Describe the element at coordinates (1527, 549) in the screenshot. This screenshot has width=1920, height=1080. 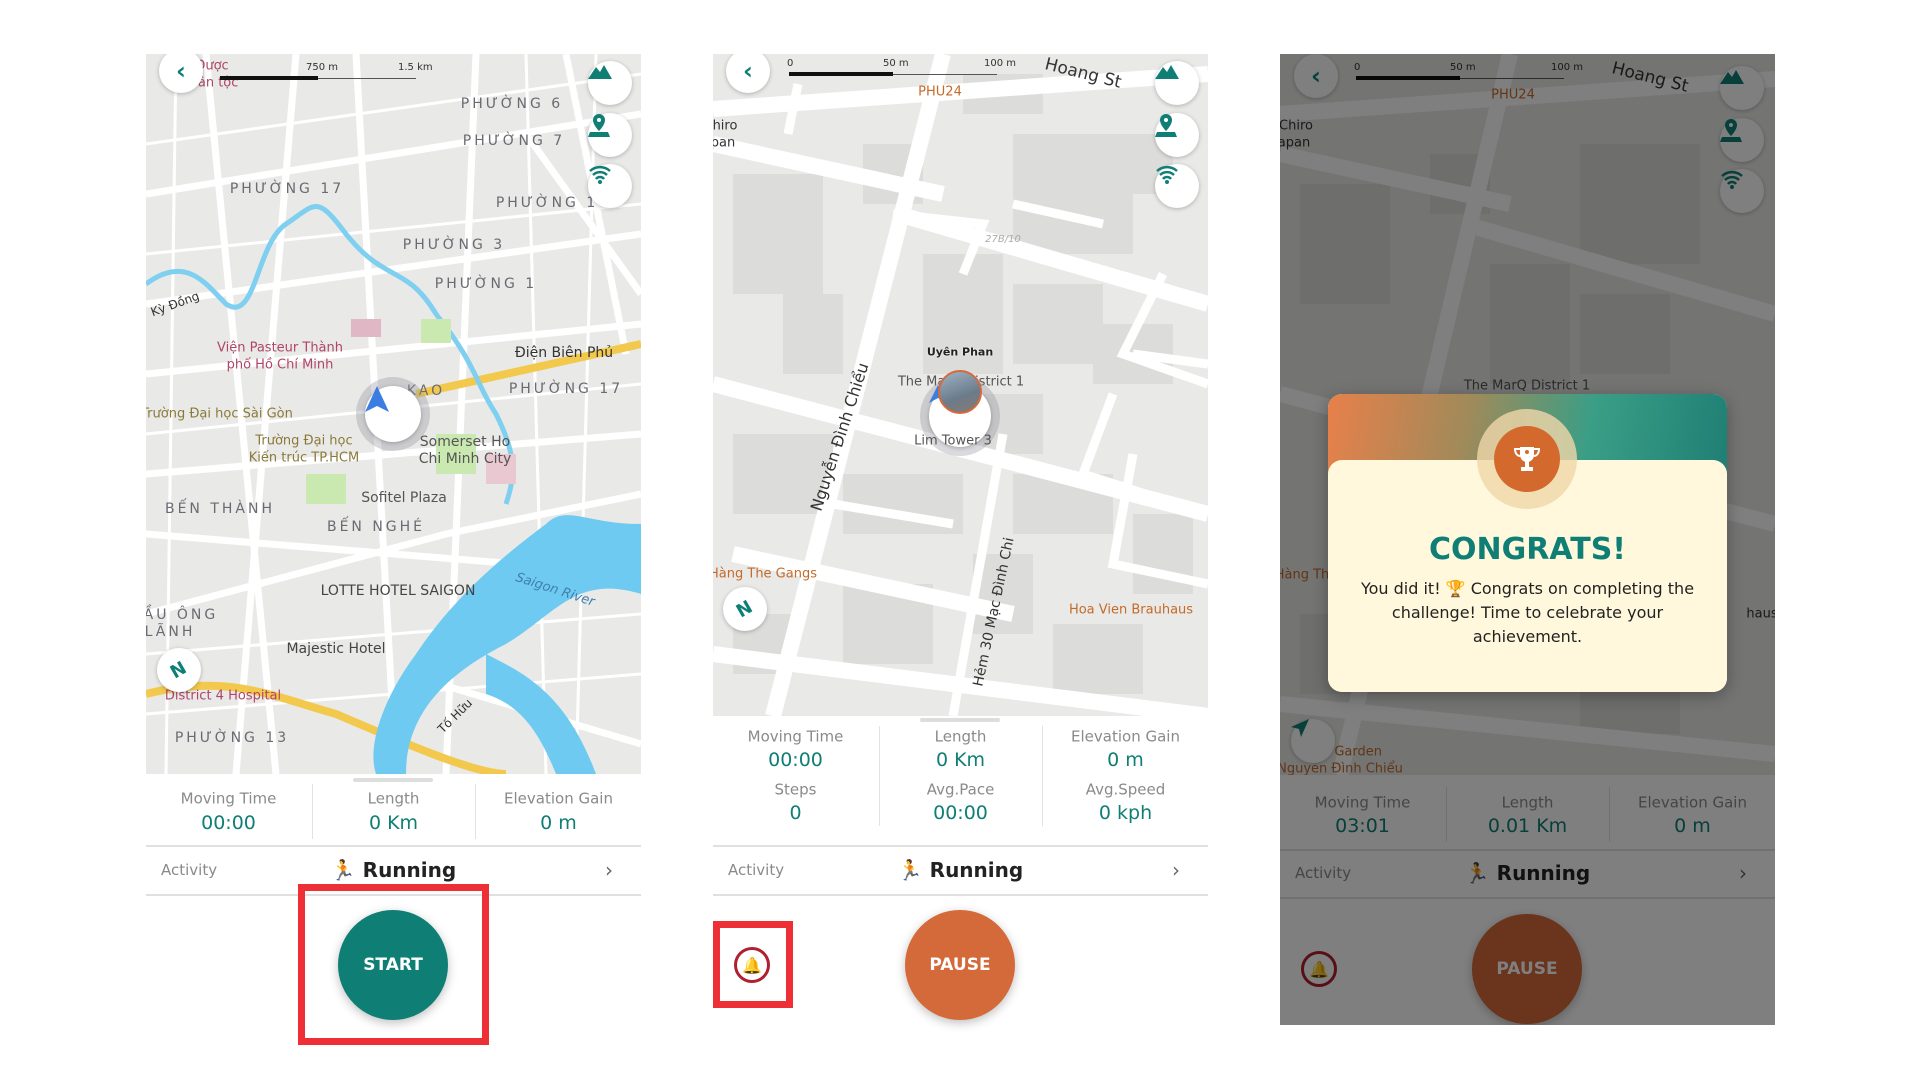
I see `modal-title: CONGRATS!` at that location.